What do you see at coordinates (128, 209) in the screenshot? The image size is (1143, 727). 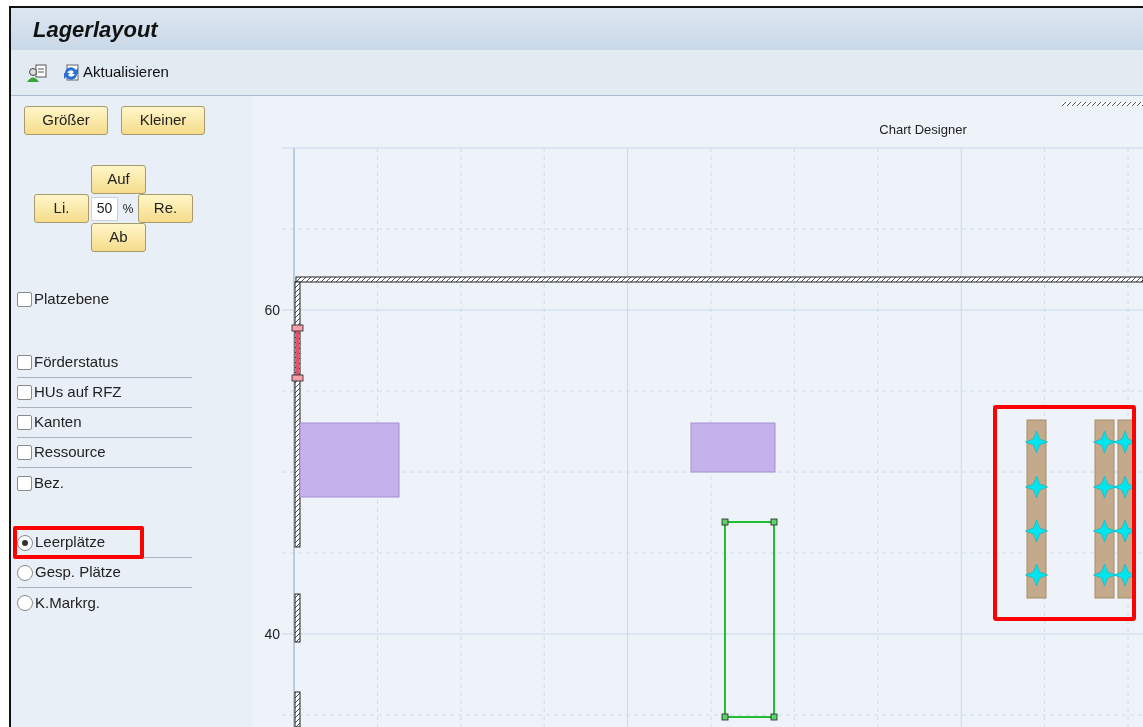 I see `percent-unit: %` at bounding box center [128, 209].